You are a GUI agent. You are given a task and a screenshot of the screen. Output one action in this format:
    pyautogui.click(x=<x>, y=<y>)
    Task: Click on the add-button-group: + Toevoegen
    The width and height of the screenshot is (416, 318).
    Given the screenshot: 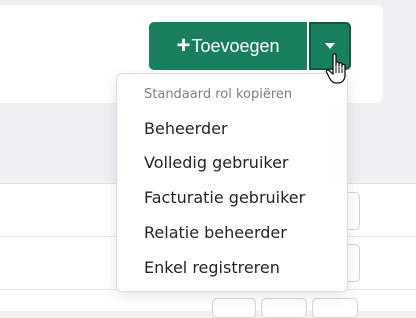 What is the action you would take?
    pyautogui.click(x=250, y=46)
    